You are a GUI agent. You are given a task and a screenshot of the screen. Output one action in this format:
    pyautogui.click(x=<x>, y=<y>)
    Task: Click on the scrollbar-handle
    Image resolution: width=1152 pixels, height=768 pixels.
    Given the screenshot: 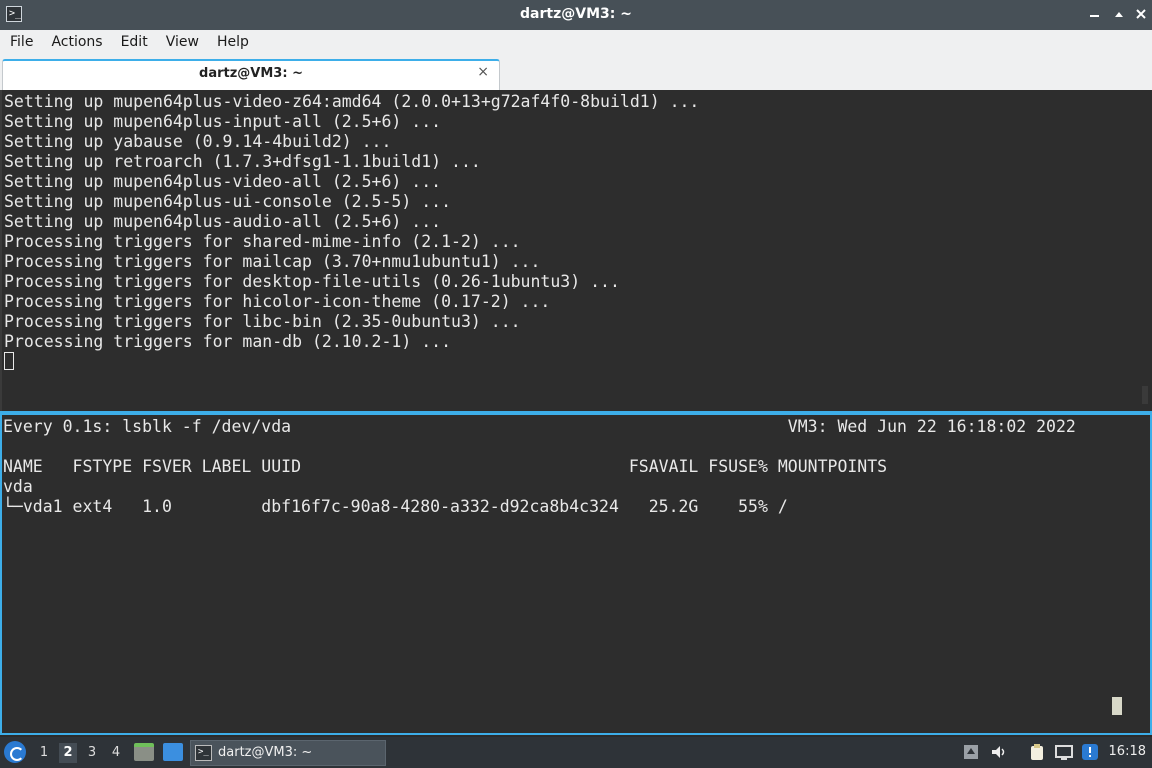 What is the action you would take?
    pyautogui.click(x=1145, y=395)
    